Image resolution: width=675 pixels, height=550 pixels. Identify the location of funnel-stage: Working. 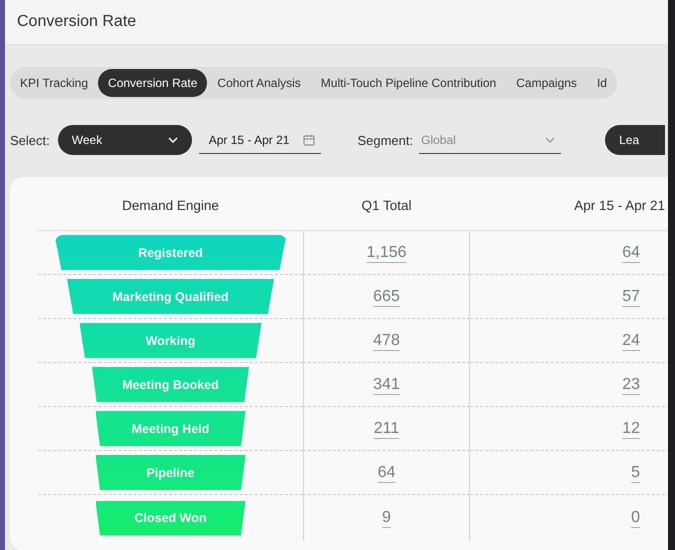
(171, 340).